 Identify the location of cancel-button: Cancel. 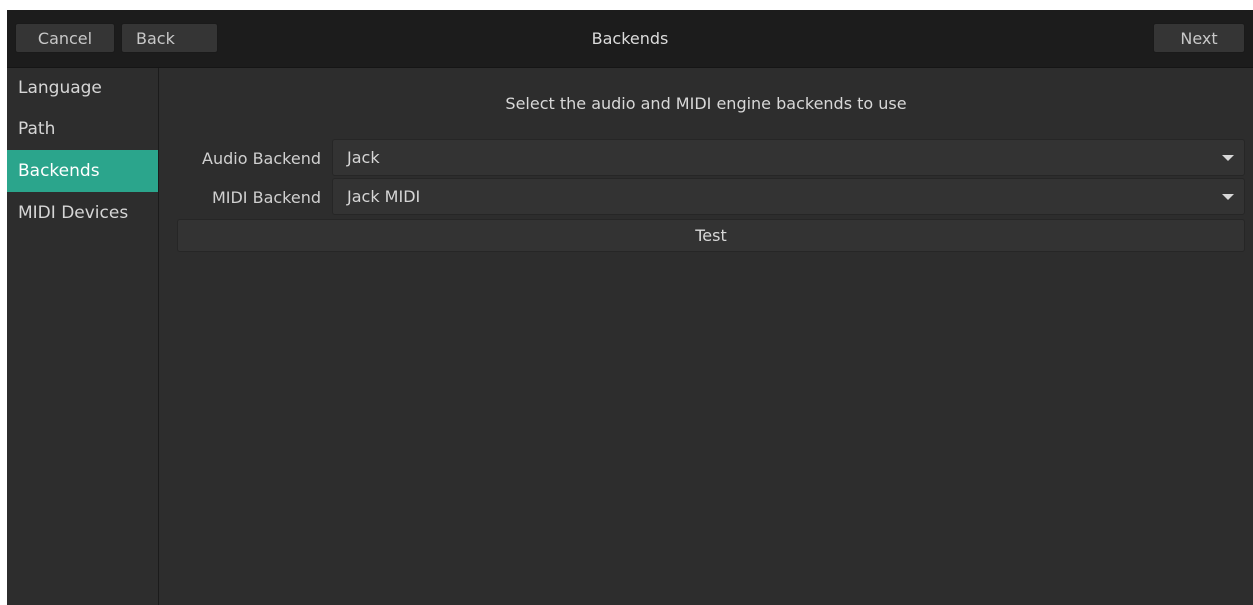
(65, 38).